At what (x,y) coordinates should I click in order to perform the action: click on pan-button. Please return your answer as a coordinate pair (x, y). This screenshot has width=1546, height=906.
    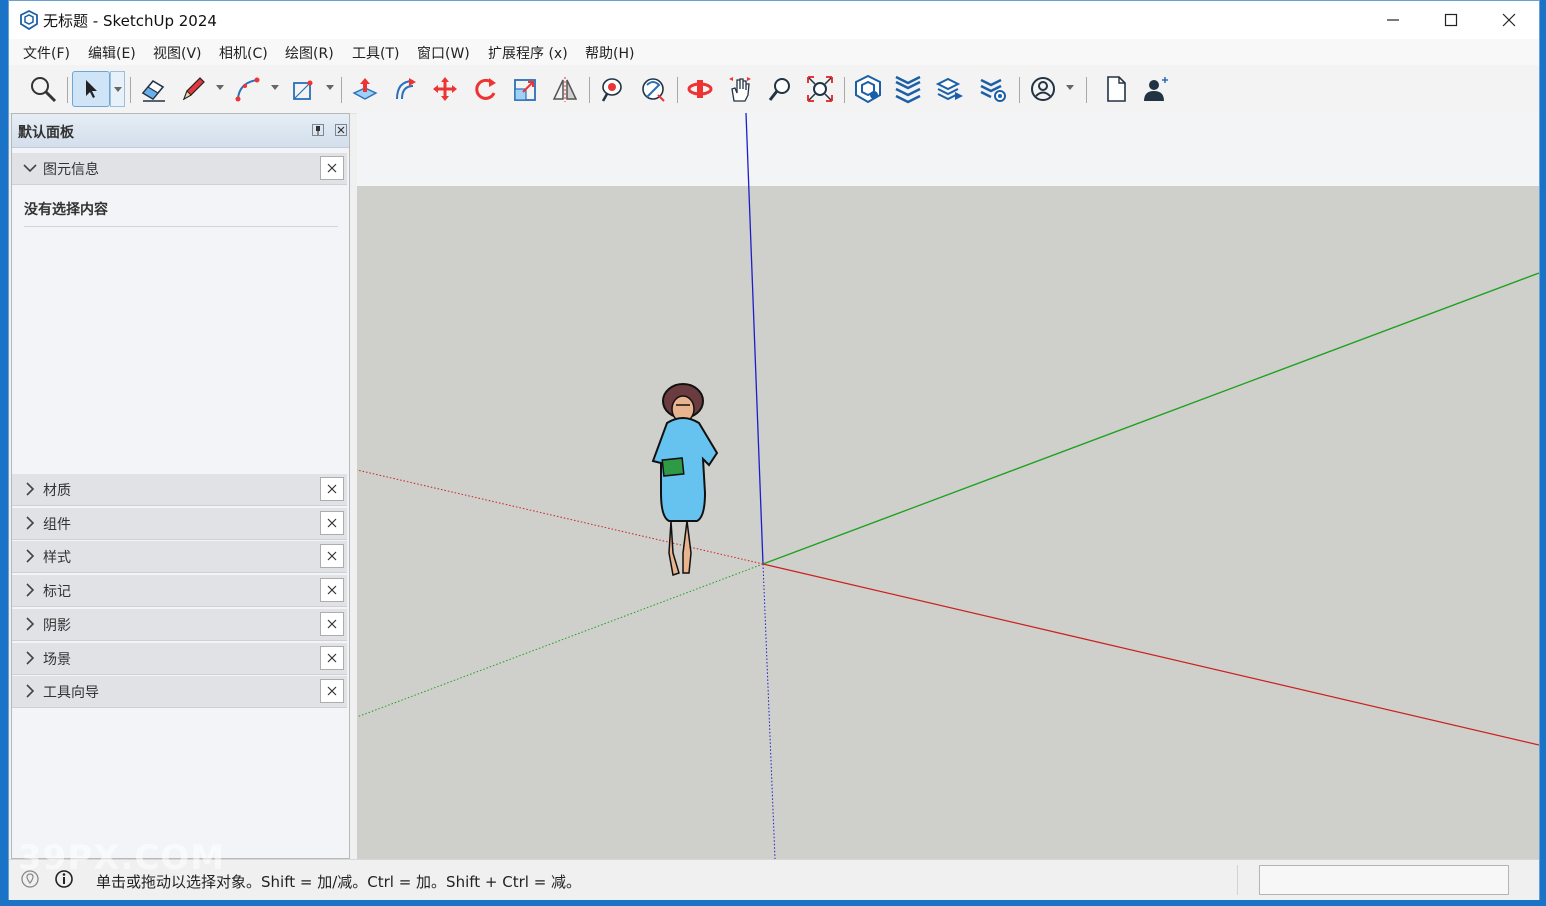
    Looking at the image, I should click on (740, 89).